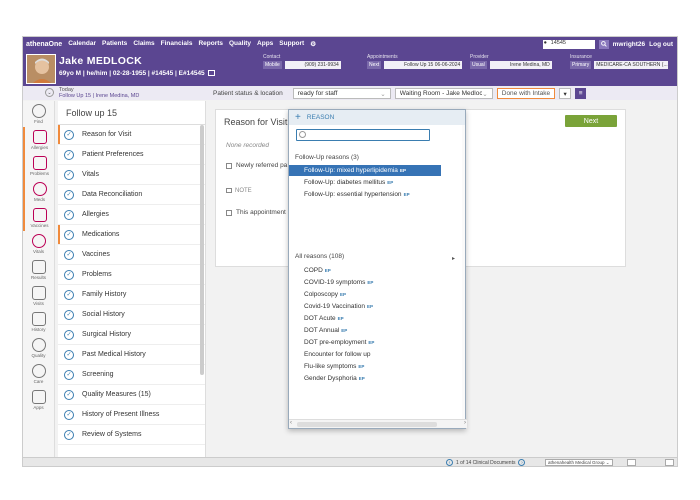  What do you see at coordinates (365, 378) in the screenshot?
I see `option-gender-dysphoria: Gender Dysphoria EP` at bounding box center [365, 378].